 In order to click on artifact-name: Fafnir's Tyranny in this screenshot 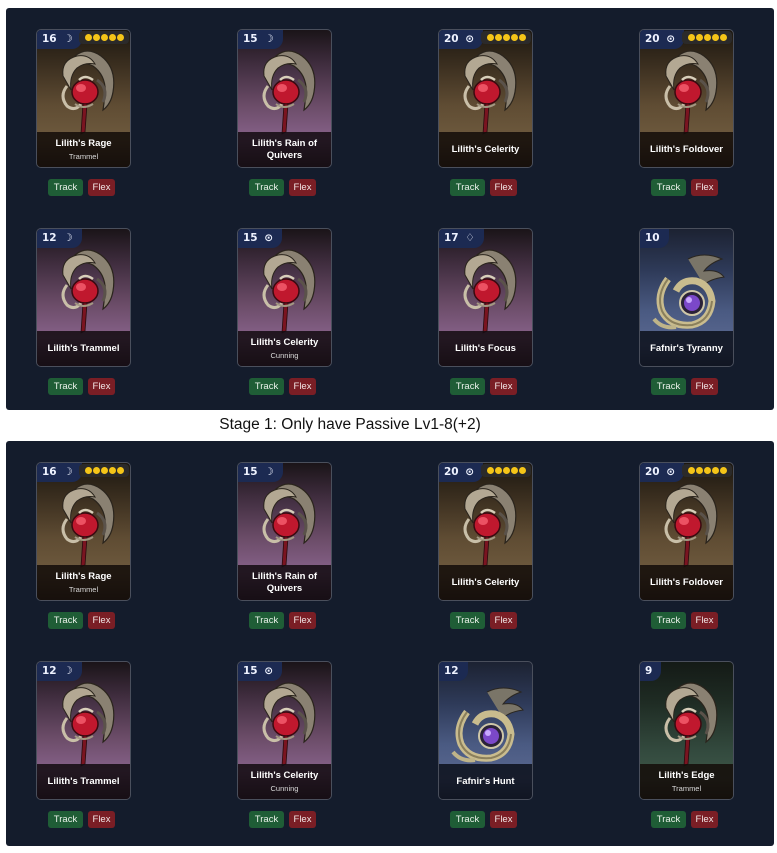, I will do `click(686, 348)`.